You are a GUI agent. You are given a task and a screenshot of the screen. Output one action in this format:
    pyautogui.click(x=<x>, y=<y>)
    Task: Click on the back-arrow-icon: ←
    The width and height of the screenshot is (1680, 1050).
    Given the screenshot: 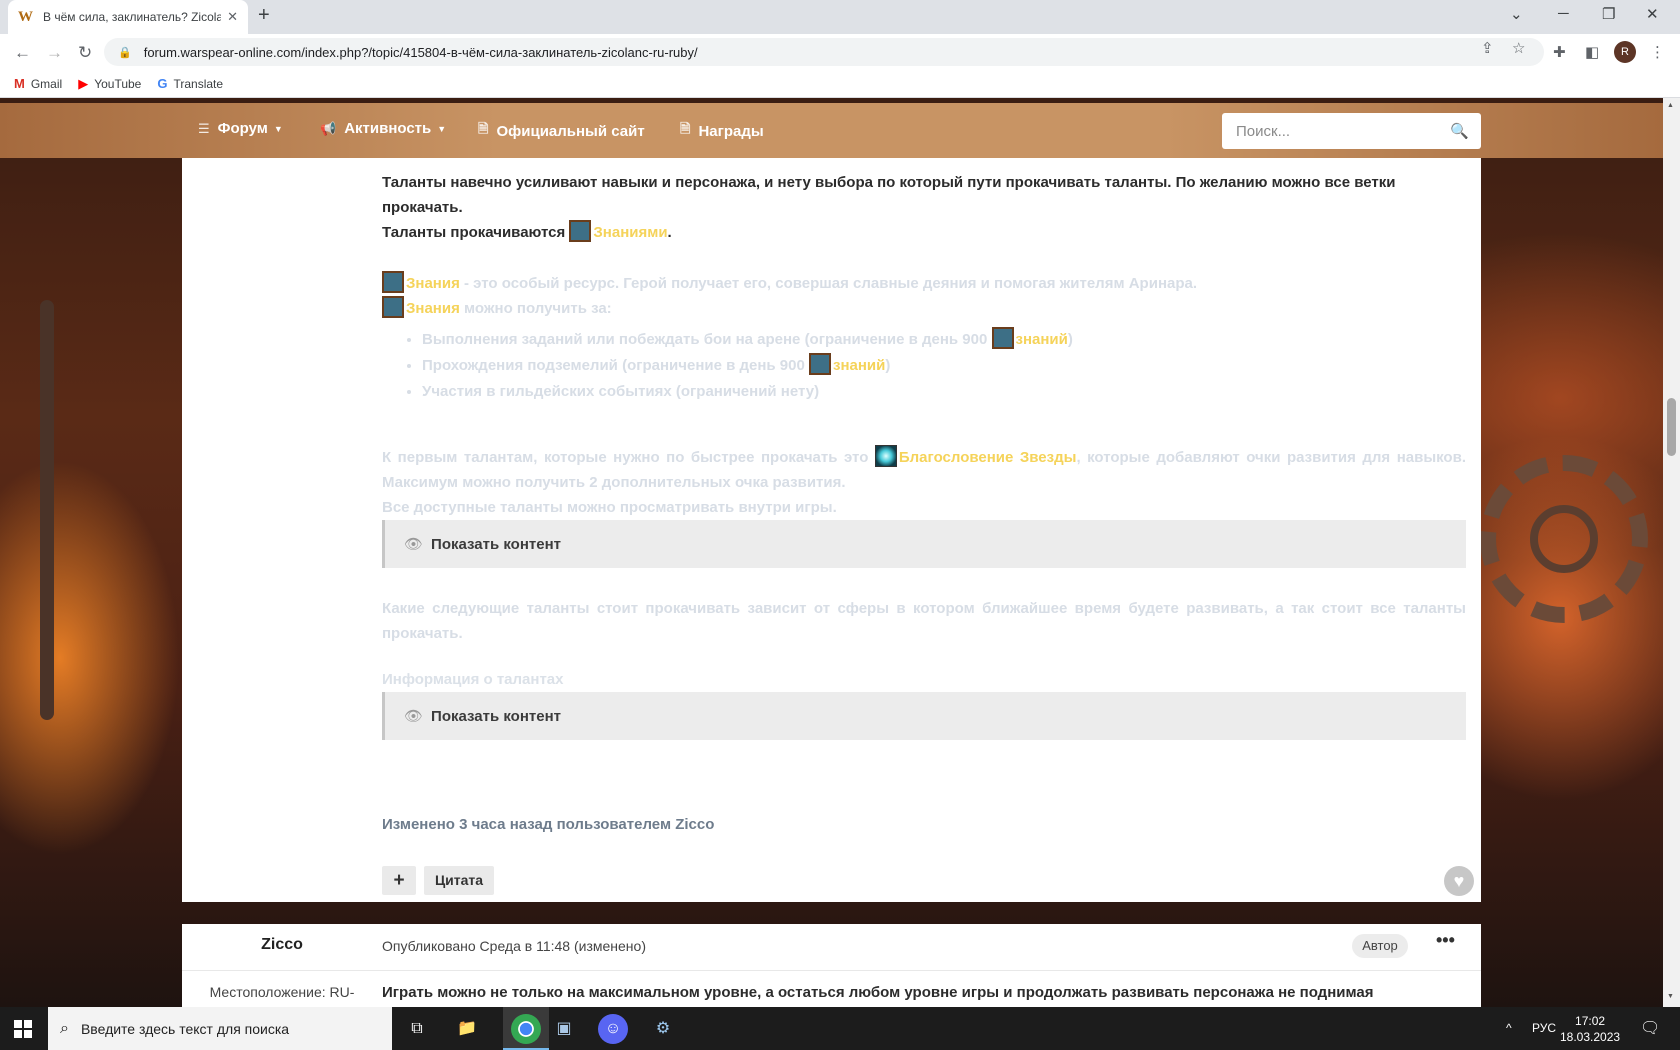 What is the action you would take?
    pyautogui.click(x=22, y=53)
    